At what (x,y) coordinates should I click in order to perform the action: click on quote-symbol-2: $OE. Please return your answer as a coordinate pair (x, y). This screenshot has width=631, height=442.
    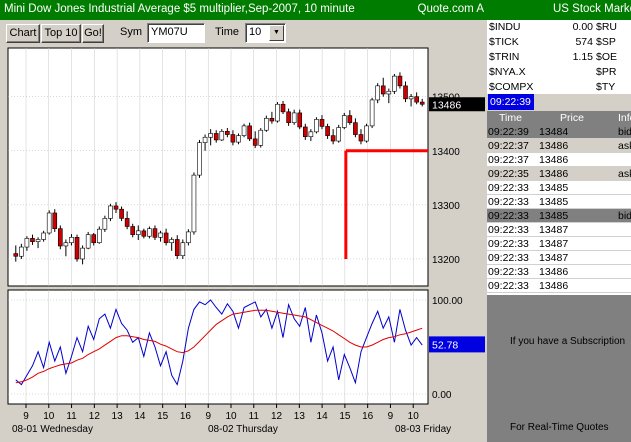
    Looking at the image, I should click on (607, 57).